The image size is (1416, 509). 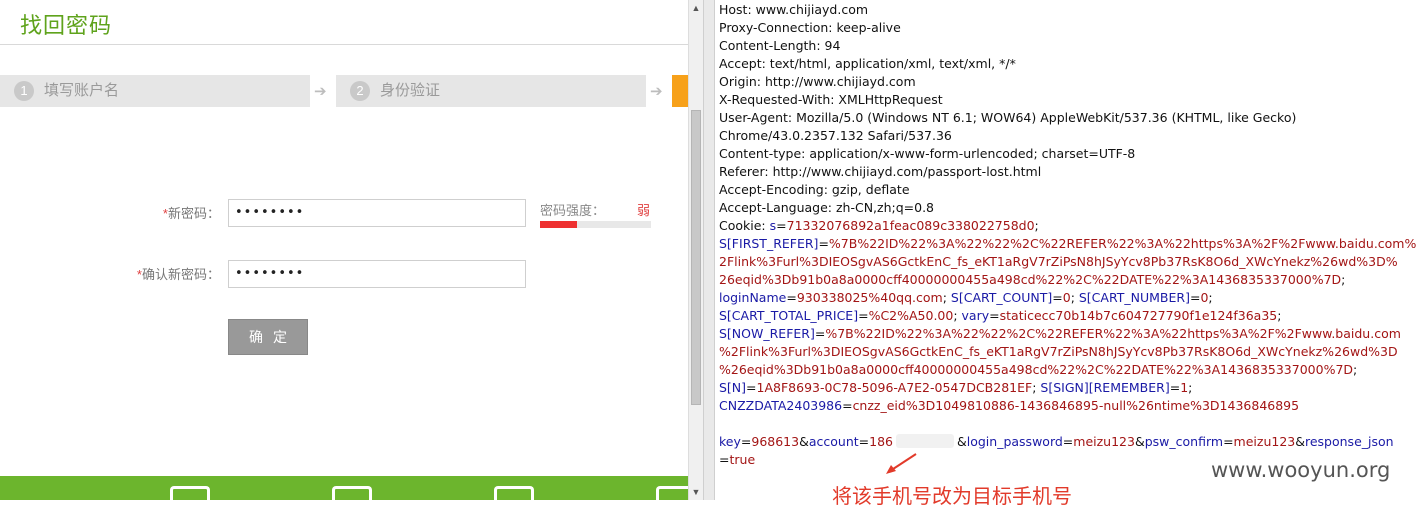 What do you see at coordinates (377, 213) in the screenshot?
I see `new-password-input: ••••••••` at bounding box center [377, 213].